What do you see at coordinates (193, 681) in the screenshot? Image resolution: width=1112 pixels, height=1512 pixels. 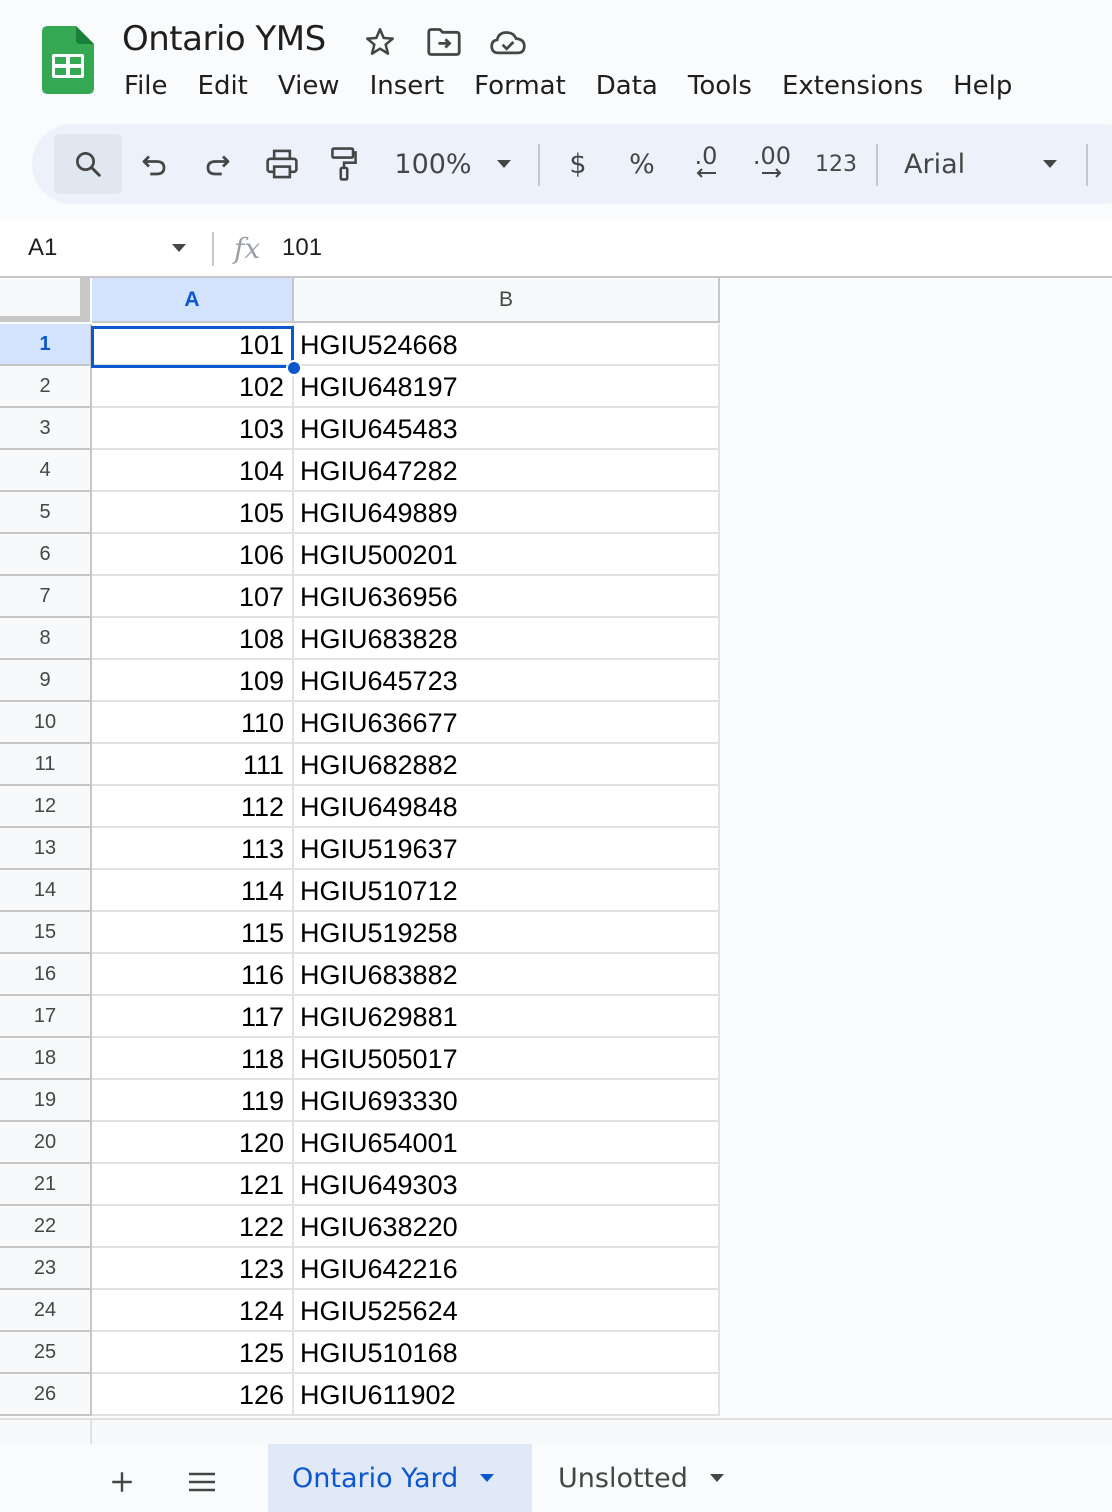 I see `cell-a: 109` at bounding box center [193, 681].